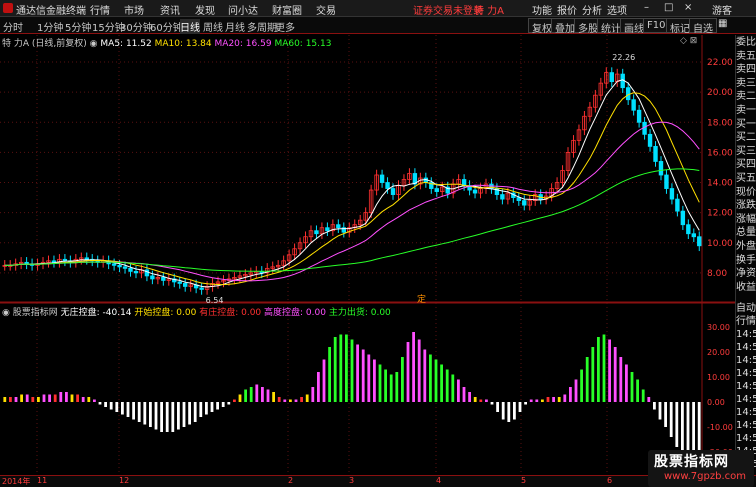 This screenshot has width=756, height=487. I want to click on layout-icon: ▦, so click(722, 23).